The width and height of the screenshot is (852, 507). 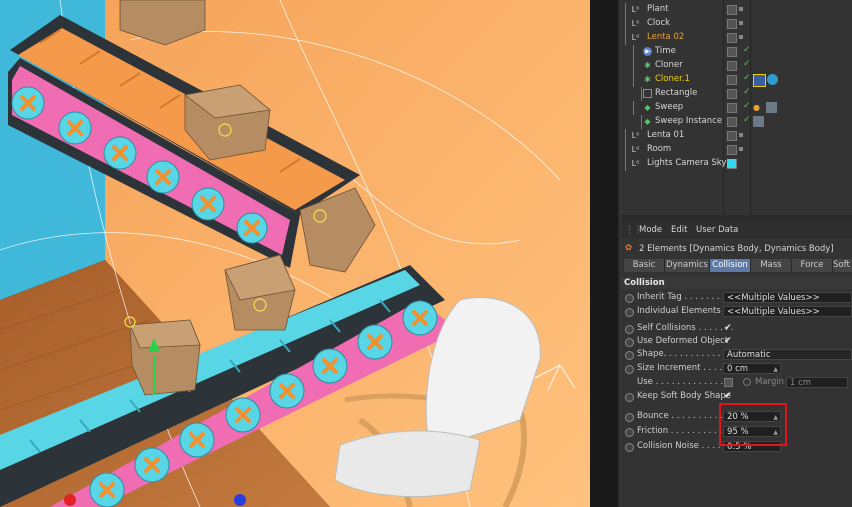 What do you see at coordinates (736, 342) in the screenshot?
I see `param-use-deformed-object: Use Deformed Object ✔` at bounding box center [736, 342].